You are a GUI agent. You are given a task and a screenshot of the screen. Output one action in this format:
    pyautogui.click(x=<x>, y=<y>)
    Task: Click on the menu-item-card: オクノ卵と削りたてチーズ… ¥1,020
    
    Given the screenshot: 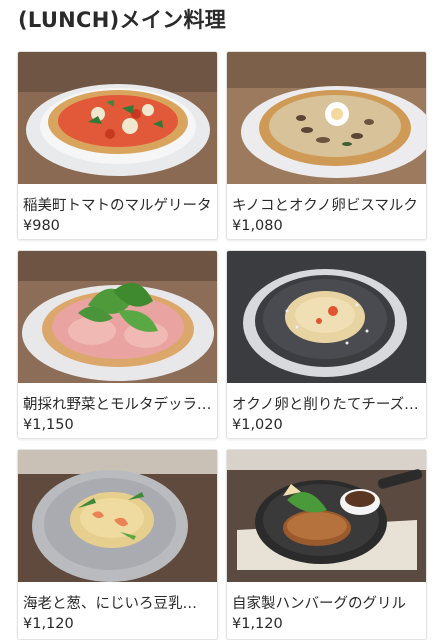 What is the action you would take?
    pyautogui.click(x=326, y=344)
    